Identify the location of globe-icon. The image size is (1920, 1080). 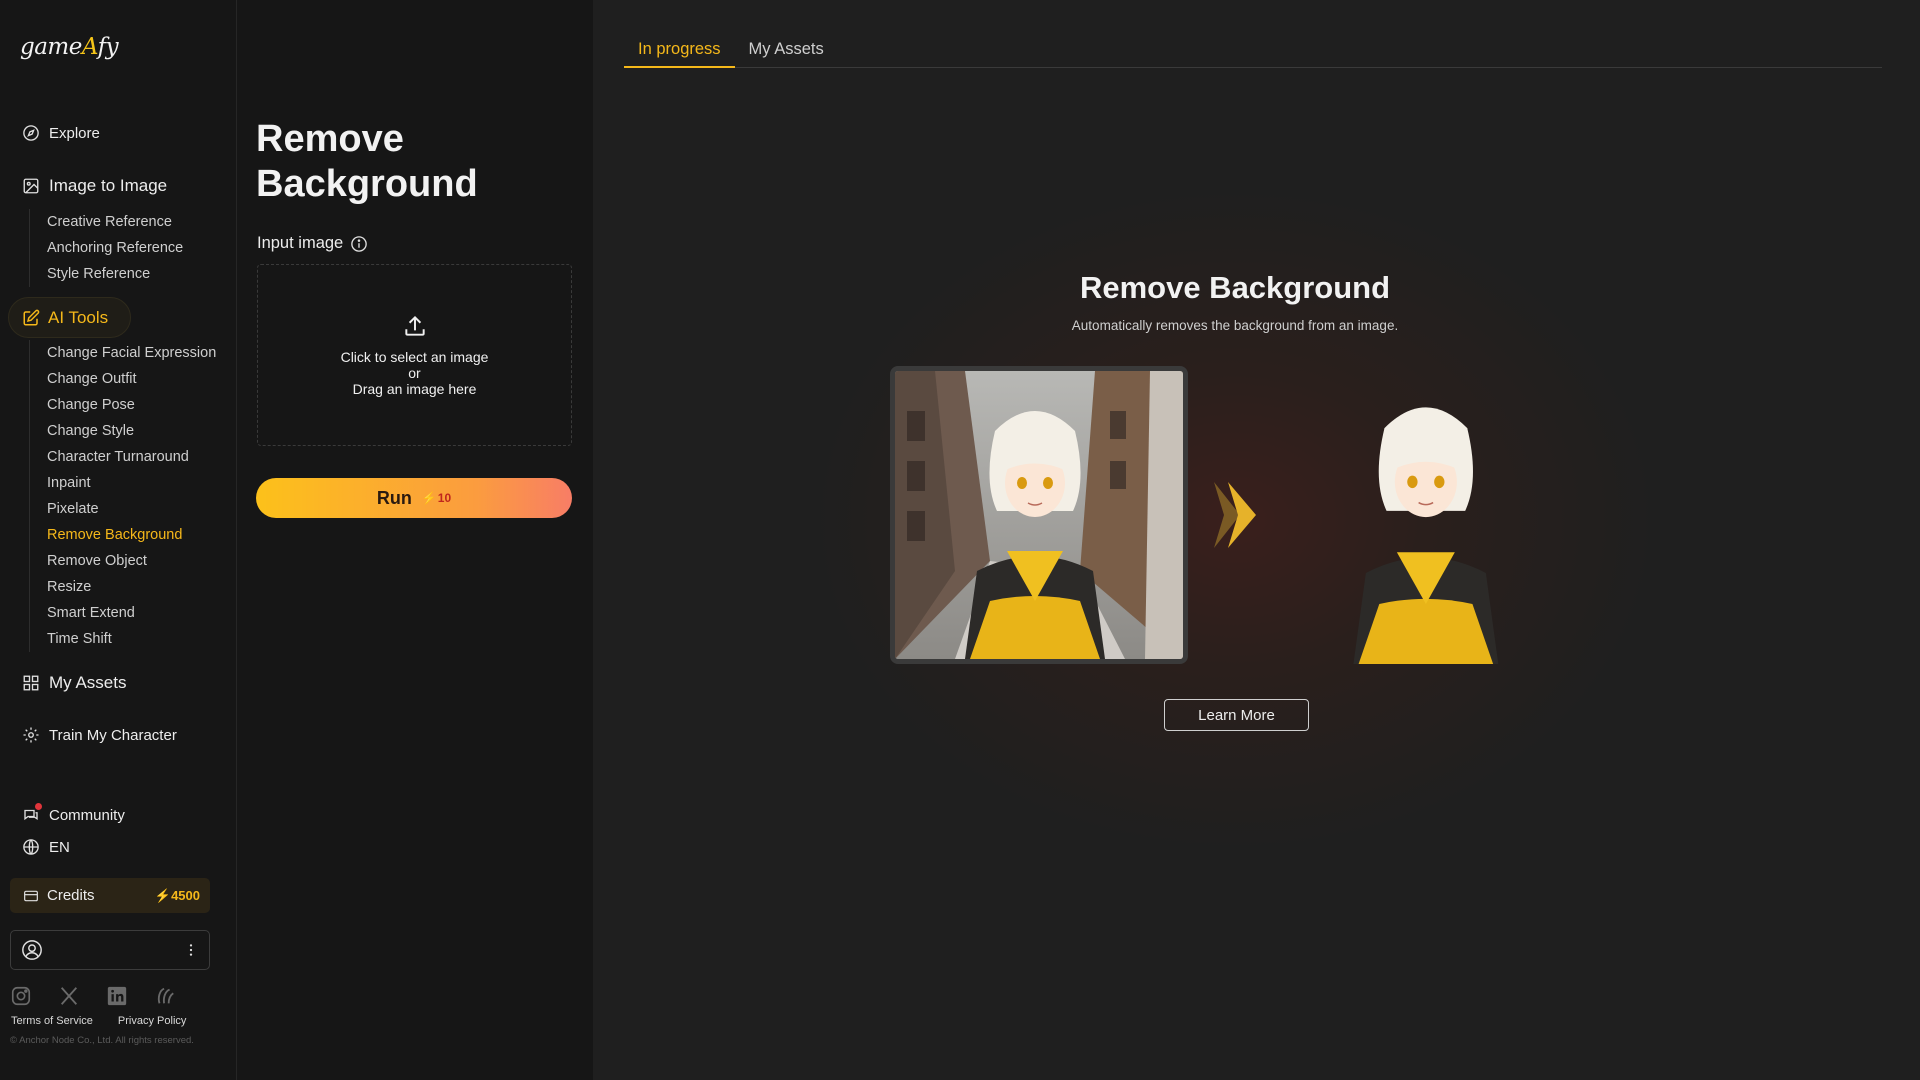
(31, 847).